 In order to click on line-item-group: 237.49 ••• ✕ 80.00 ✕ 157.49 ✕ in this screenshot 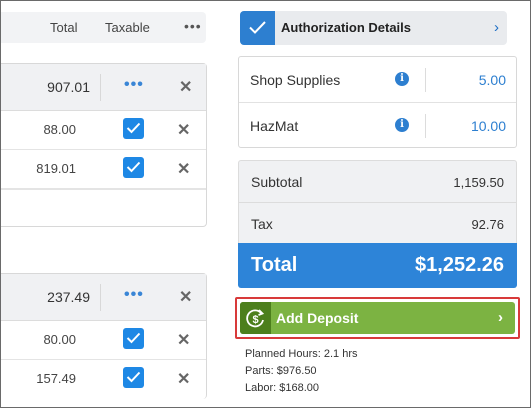, I will do `click(104, 336)`.